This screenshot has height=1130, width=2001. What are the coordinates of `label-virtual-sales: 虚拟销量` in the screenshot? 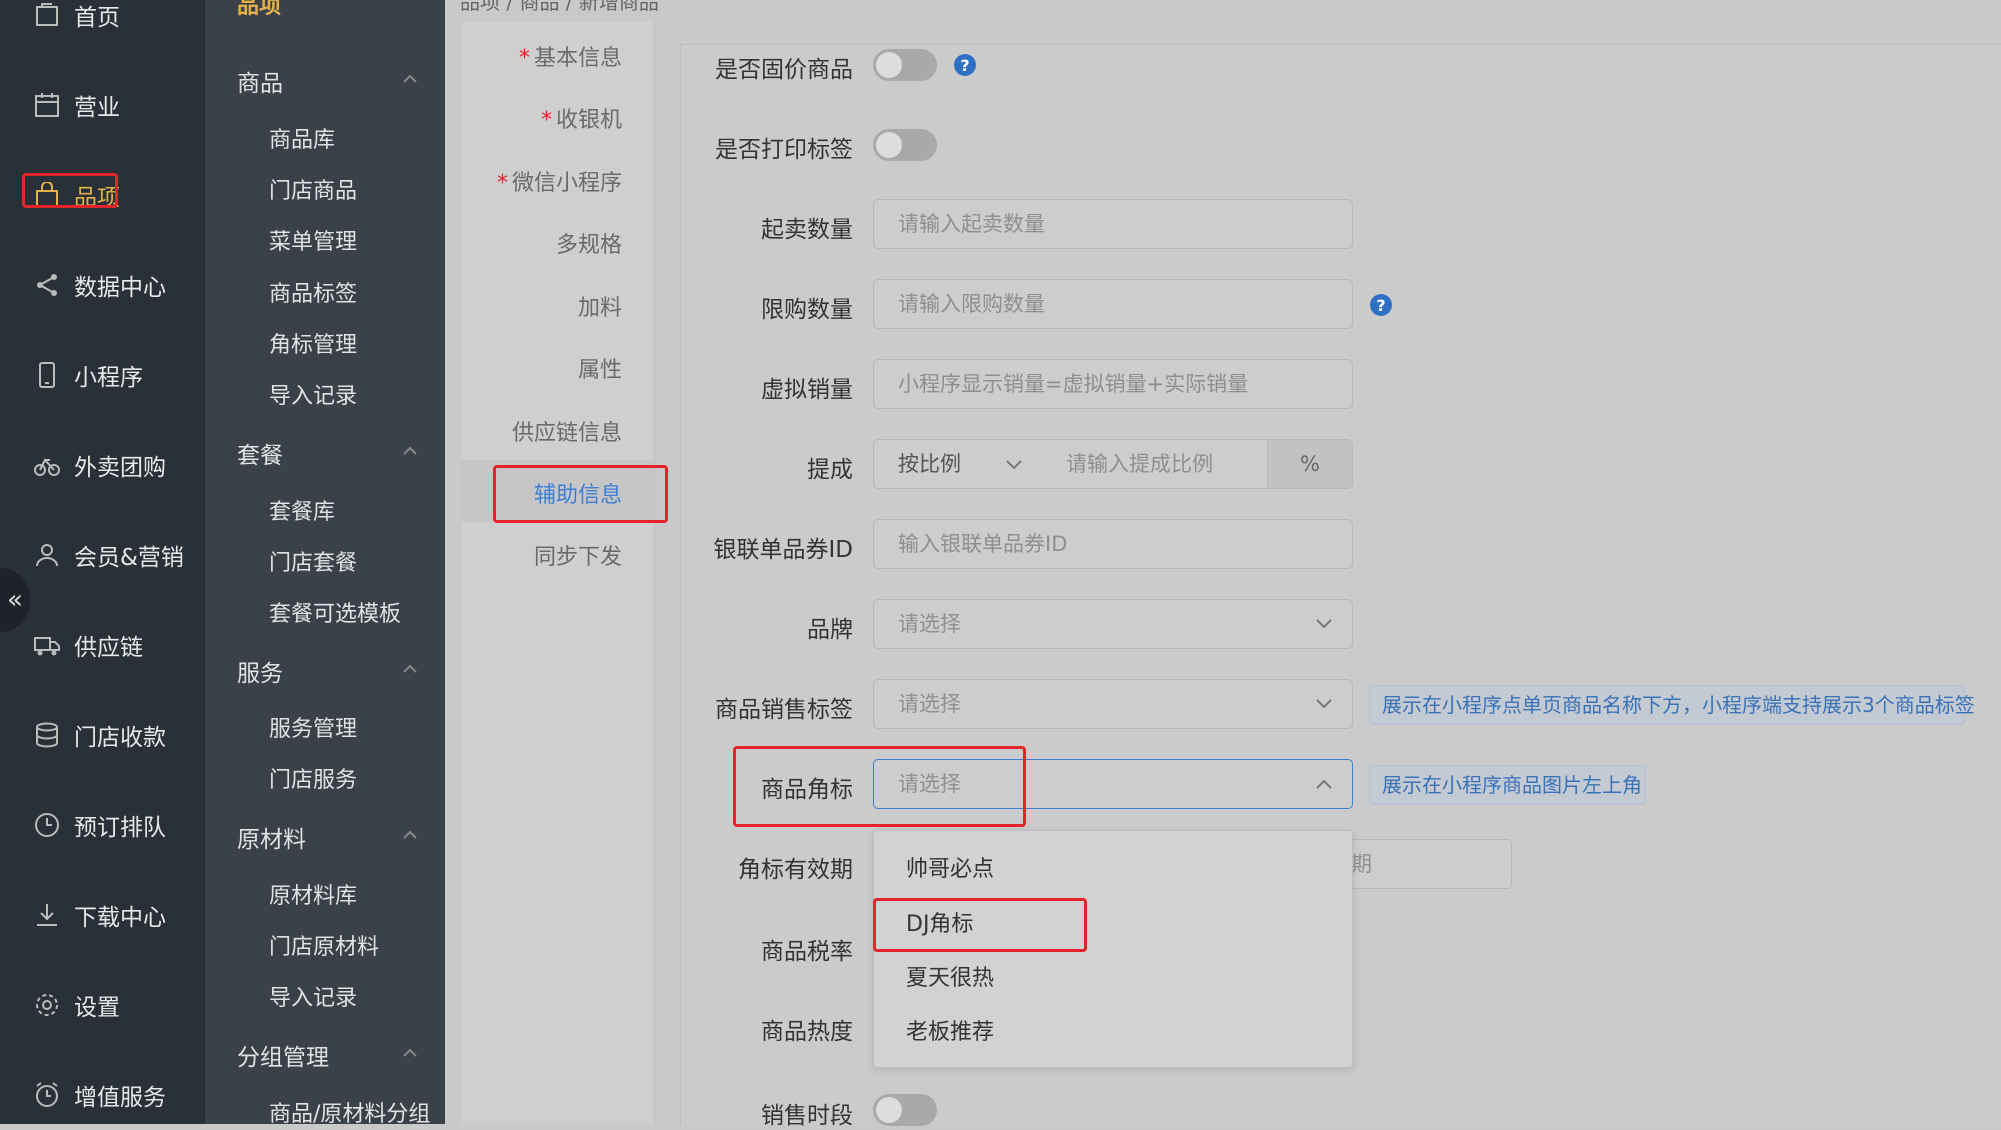 It's located at (807, 390).